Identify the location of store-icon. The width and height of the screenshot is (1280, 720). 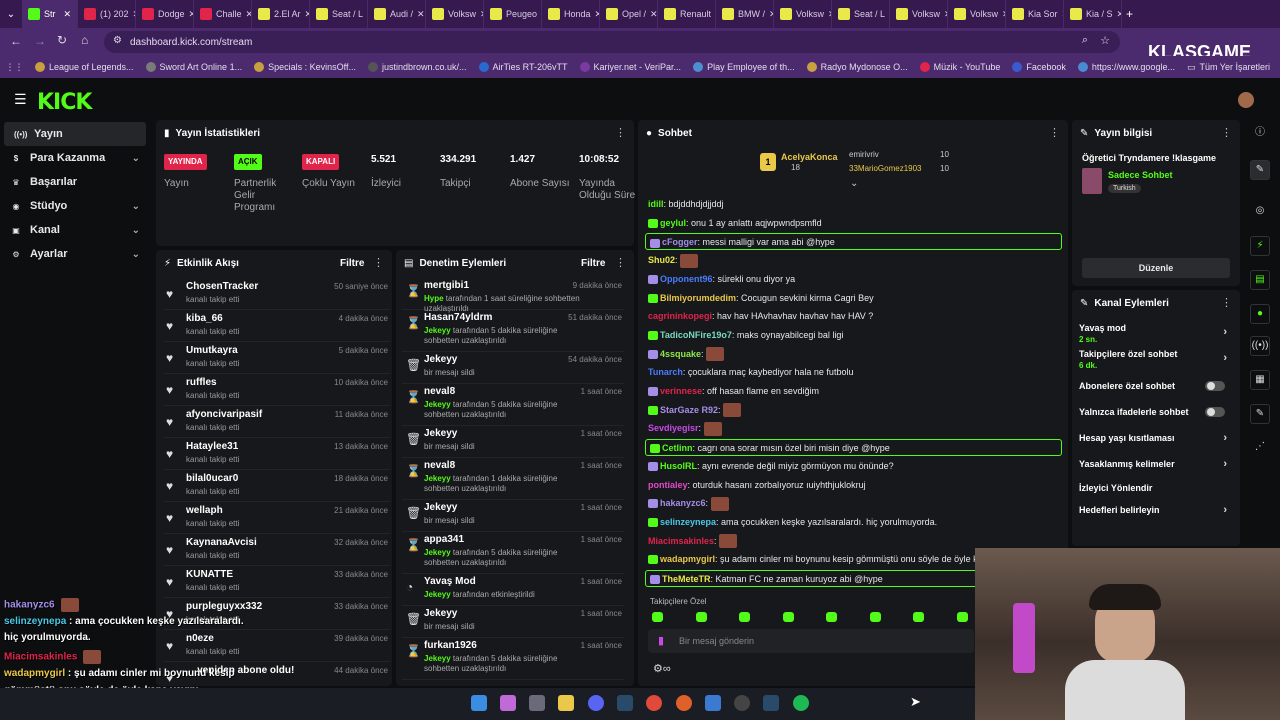
(537, 703).